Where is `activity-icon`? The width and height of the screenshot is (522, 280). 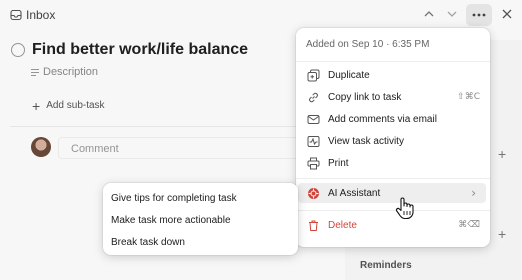
activity-icon is located at coordinates (313, 141).